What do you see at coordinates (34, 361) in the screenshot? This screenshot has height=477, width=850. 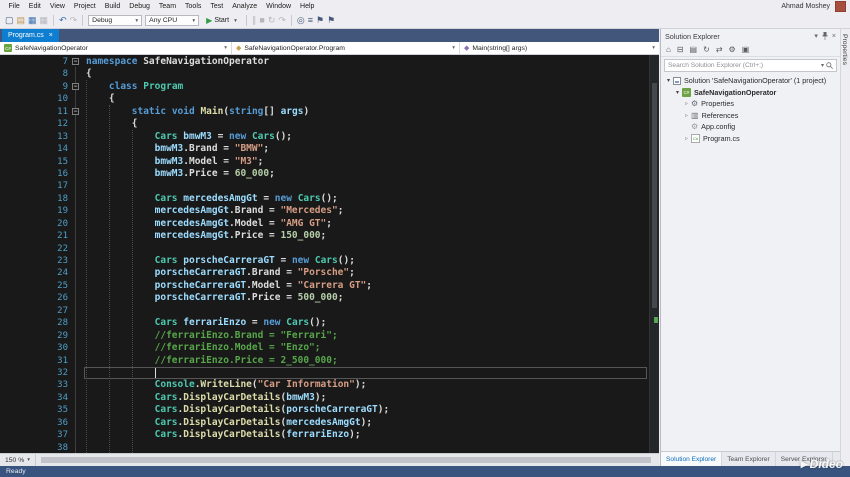 I see `line-number: 31` at bounding box center [34, 361].